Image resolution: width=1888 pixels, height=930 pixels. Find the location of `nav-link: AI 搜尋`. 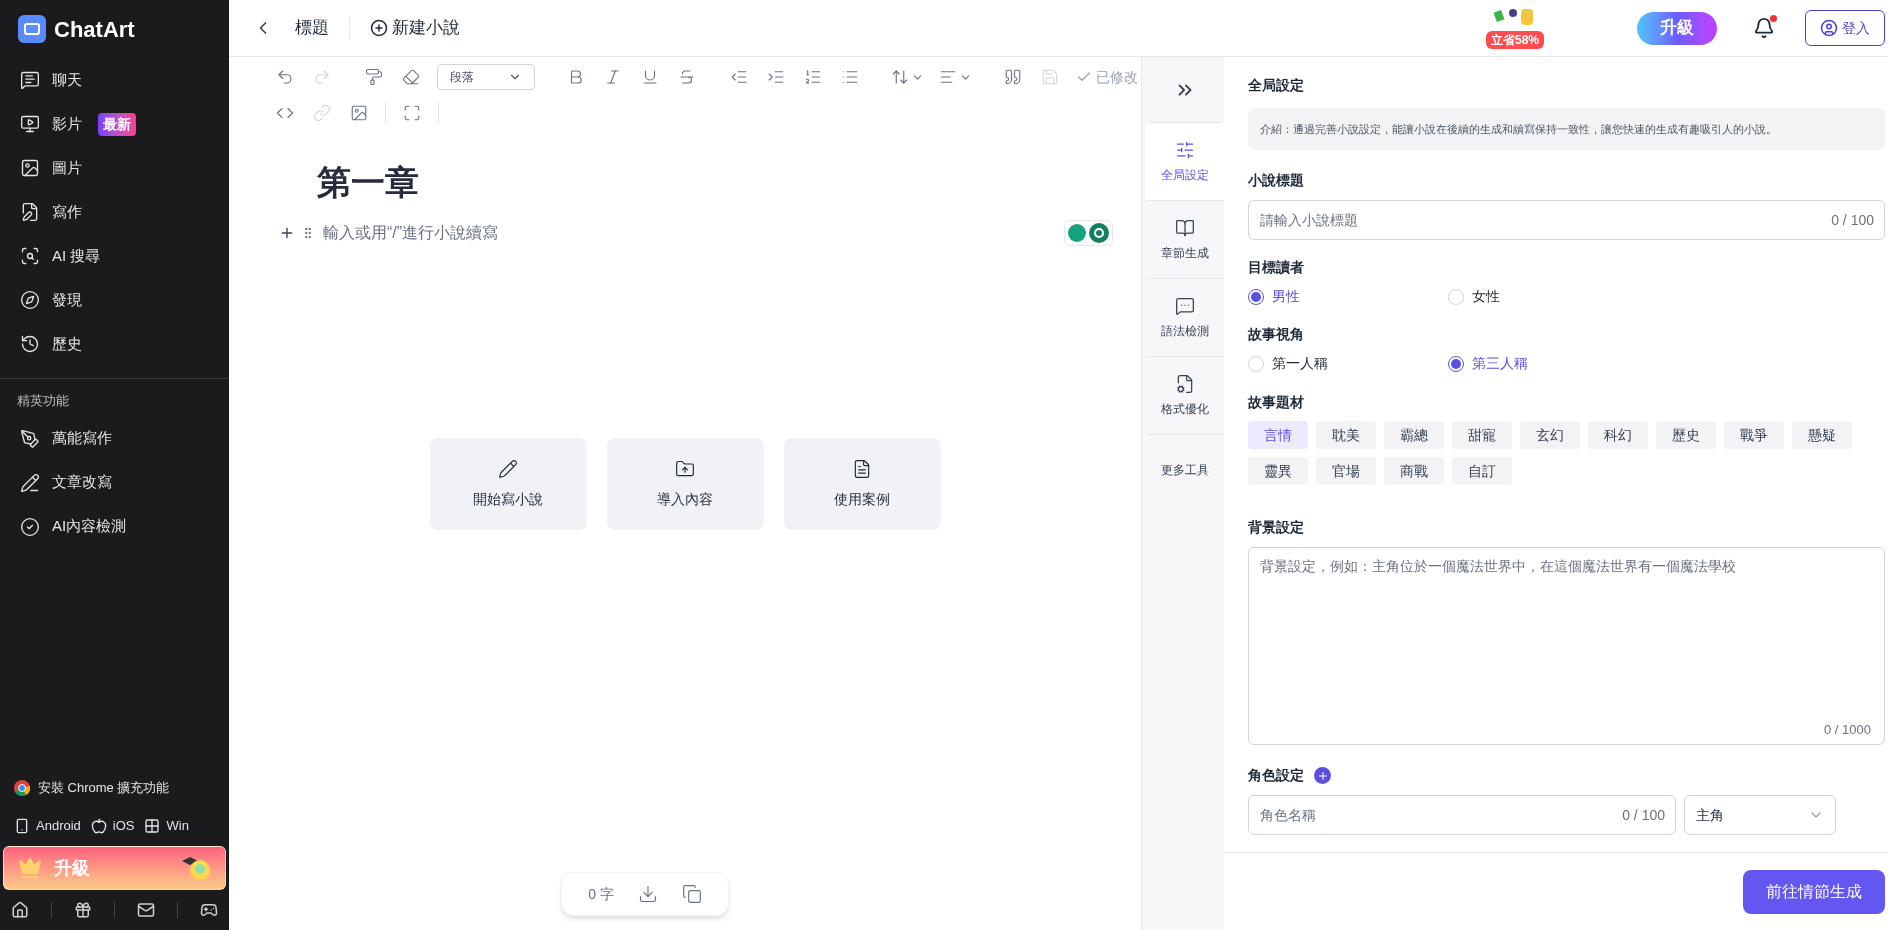

nav-link: AI 搜尋 is located at coordinates (76, 256).